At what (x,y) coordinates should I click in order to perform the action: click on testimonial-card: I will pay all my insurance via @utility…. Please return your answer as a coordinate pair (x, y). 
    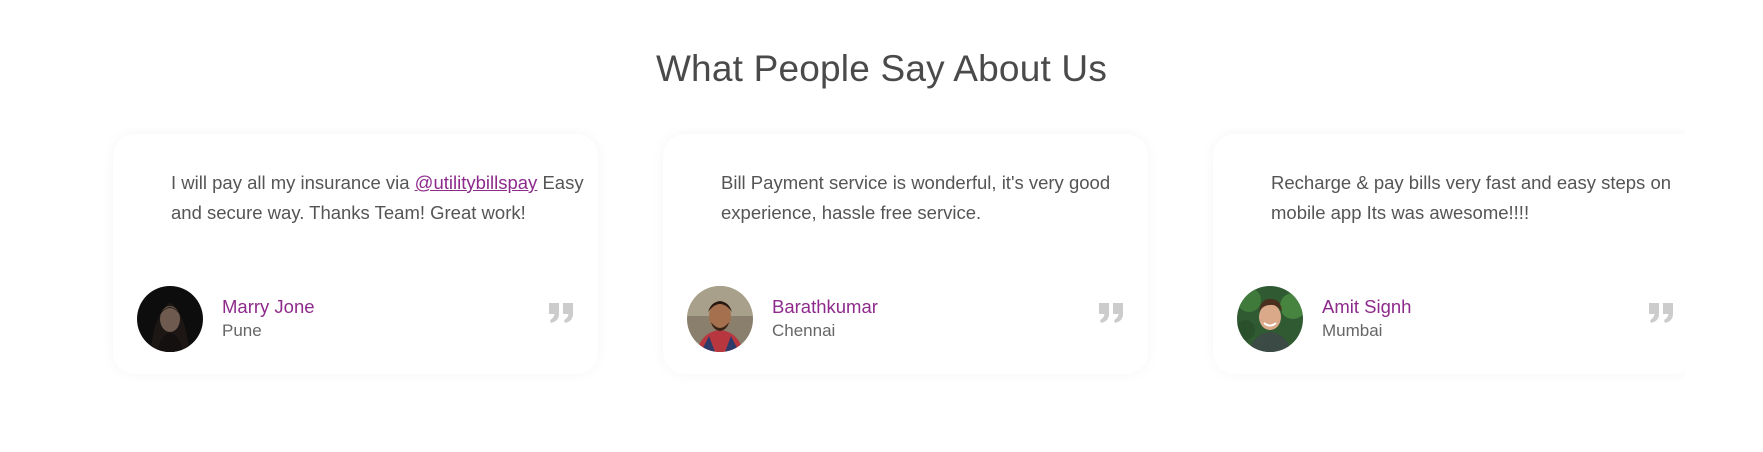
    Looking at the image, I should click on (355, 254).